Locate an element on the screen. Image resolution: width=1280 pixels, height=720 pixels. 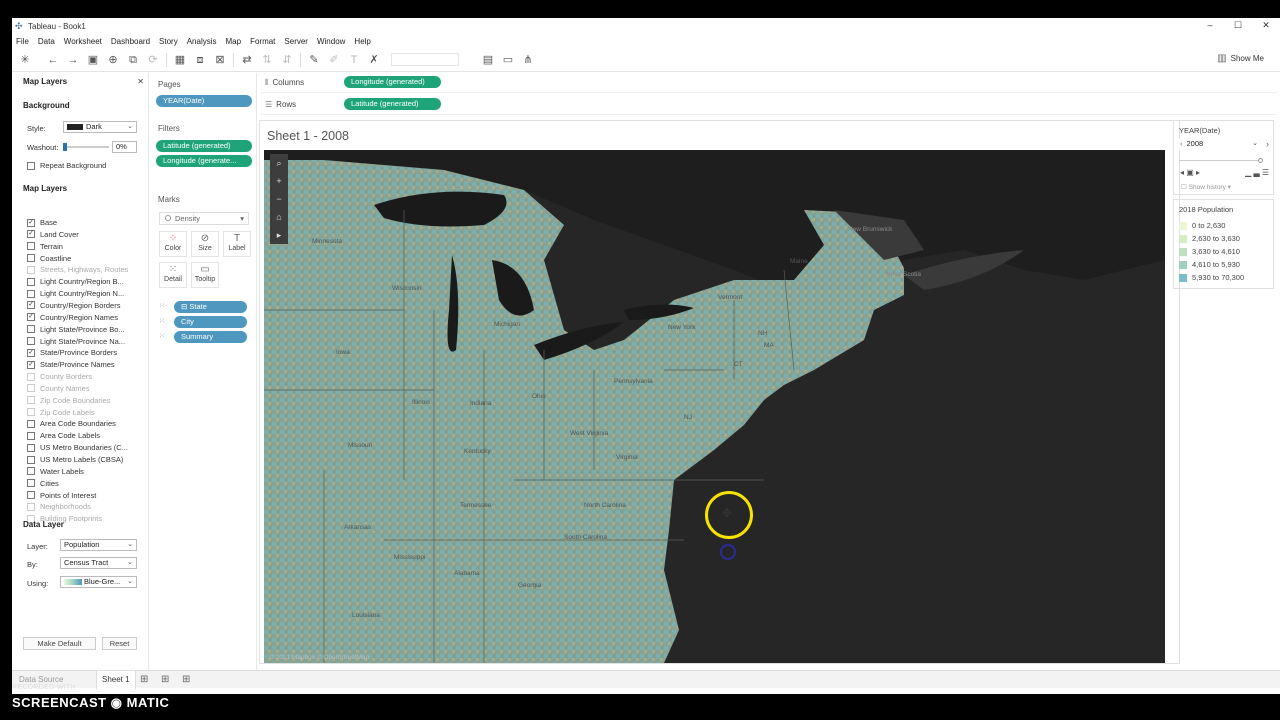
tableau-icon: ✳ is located at coordinates (25, 60).